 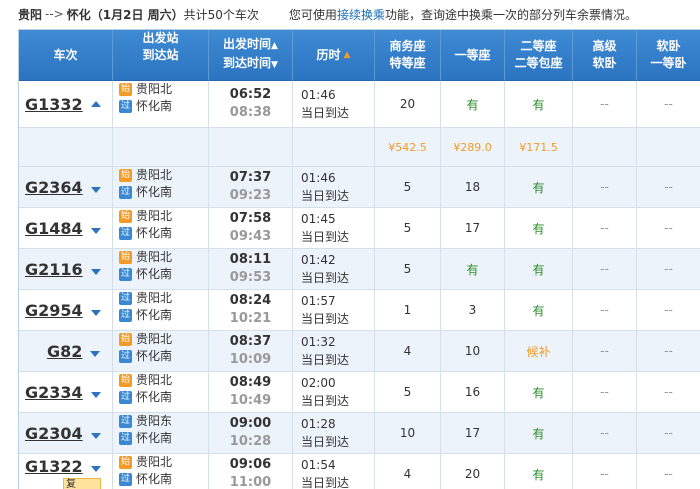 What do you see at coordinates (359, 147) in the screenshot?
I see `price-row: ¥542.5 ¥289.0 ¥171.5` at bounding box center [359, 147].